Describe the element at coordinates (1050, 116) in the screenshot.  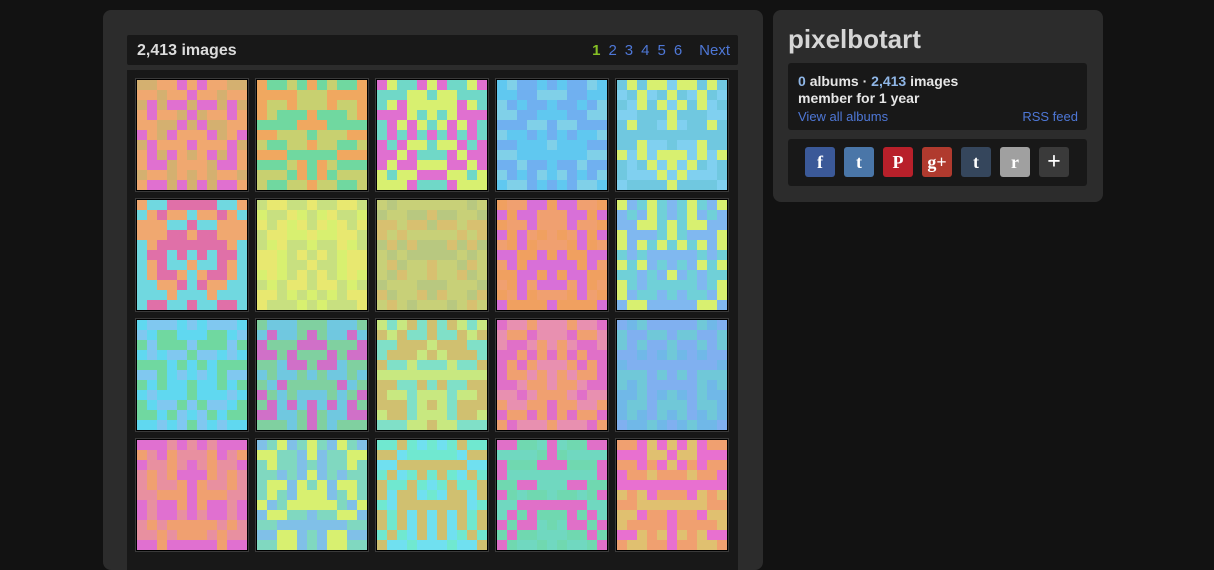
I see `rss-feed-link: RSS feed` at that location.